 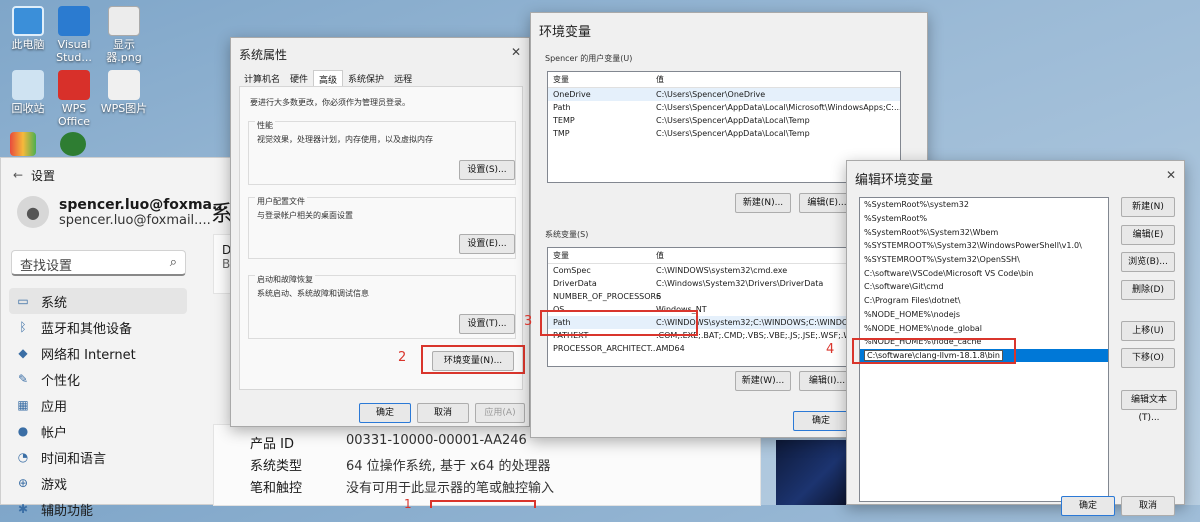 I want to click on nav-item-bluetooth: ᛒ 蓝牙和其他设备, so click(x=98, y=327).